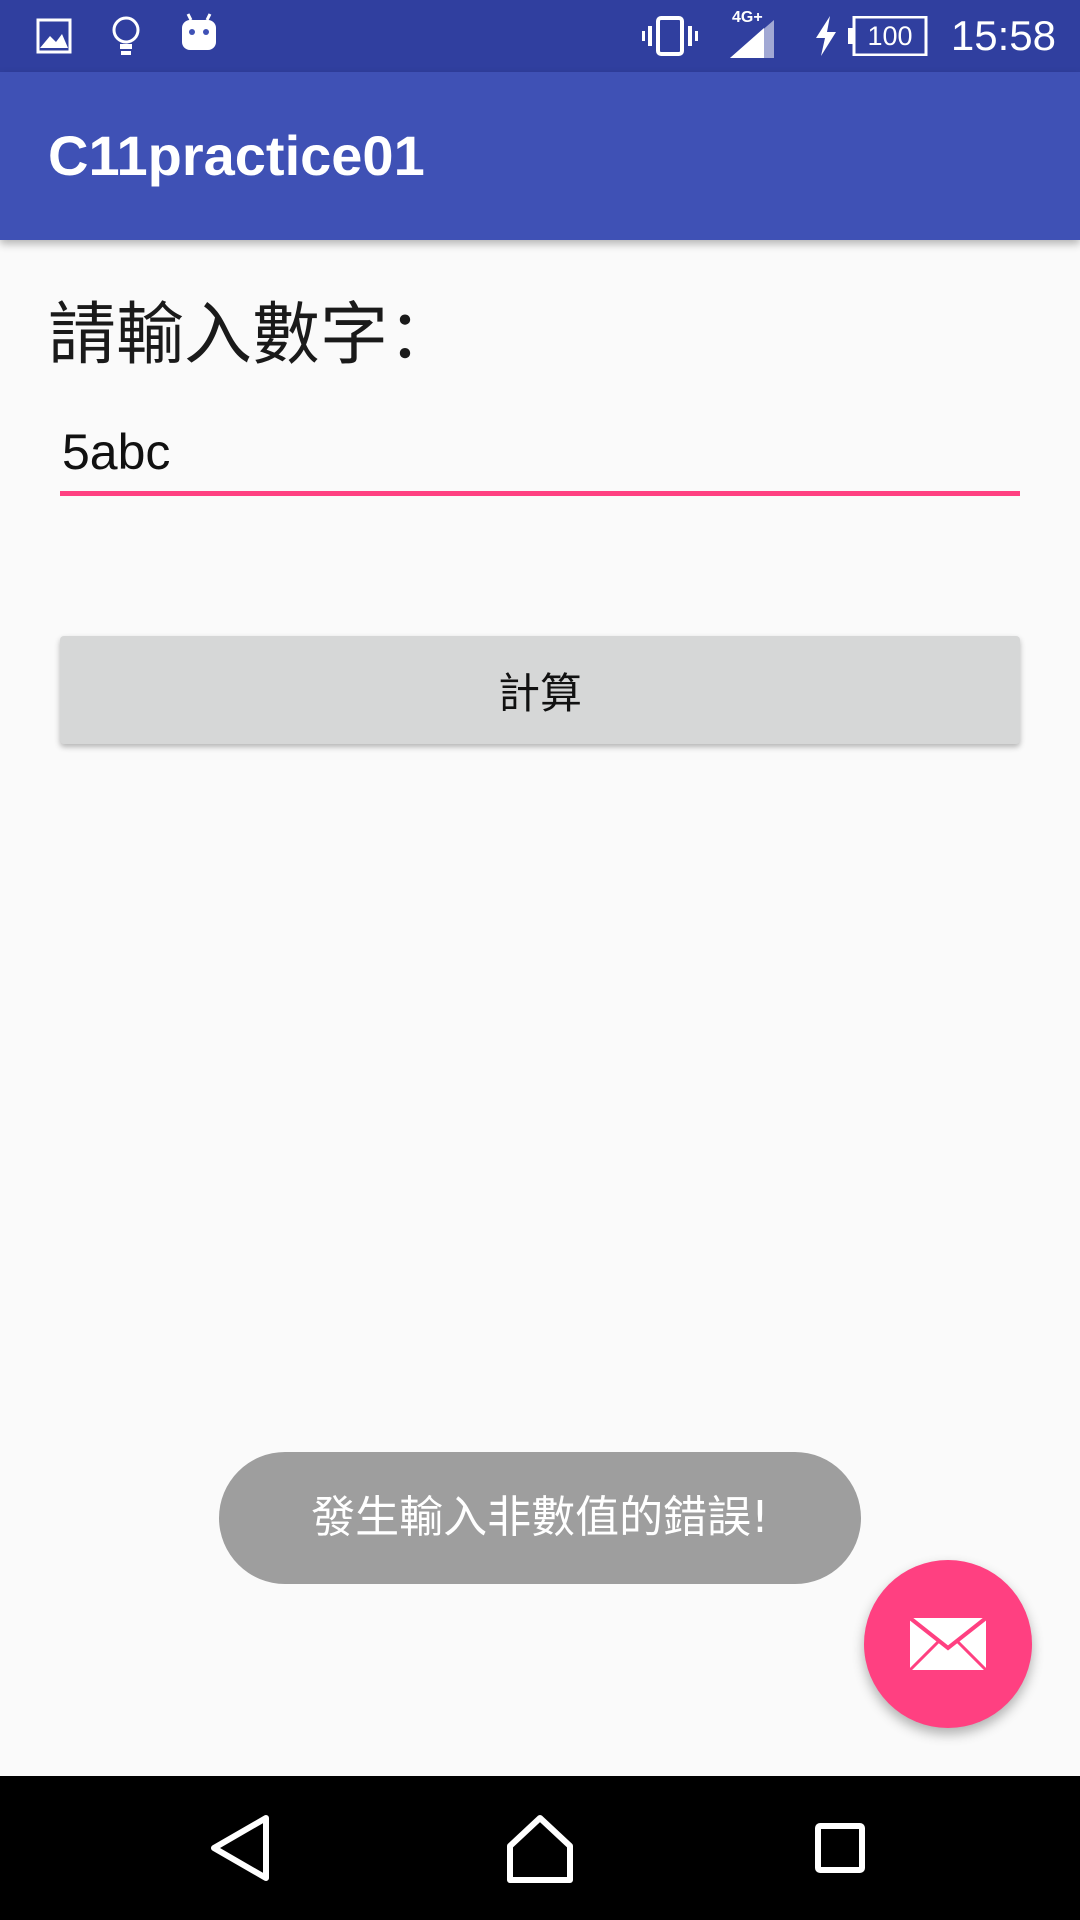  I want to click on network-type: 4G+, so click(747, 17).